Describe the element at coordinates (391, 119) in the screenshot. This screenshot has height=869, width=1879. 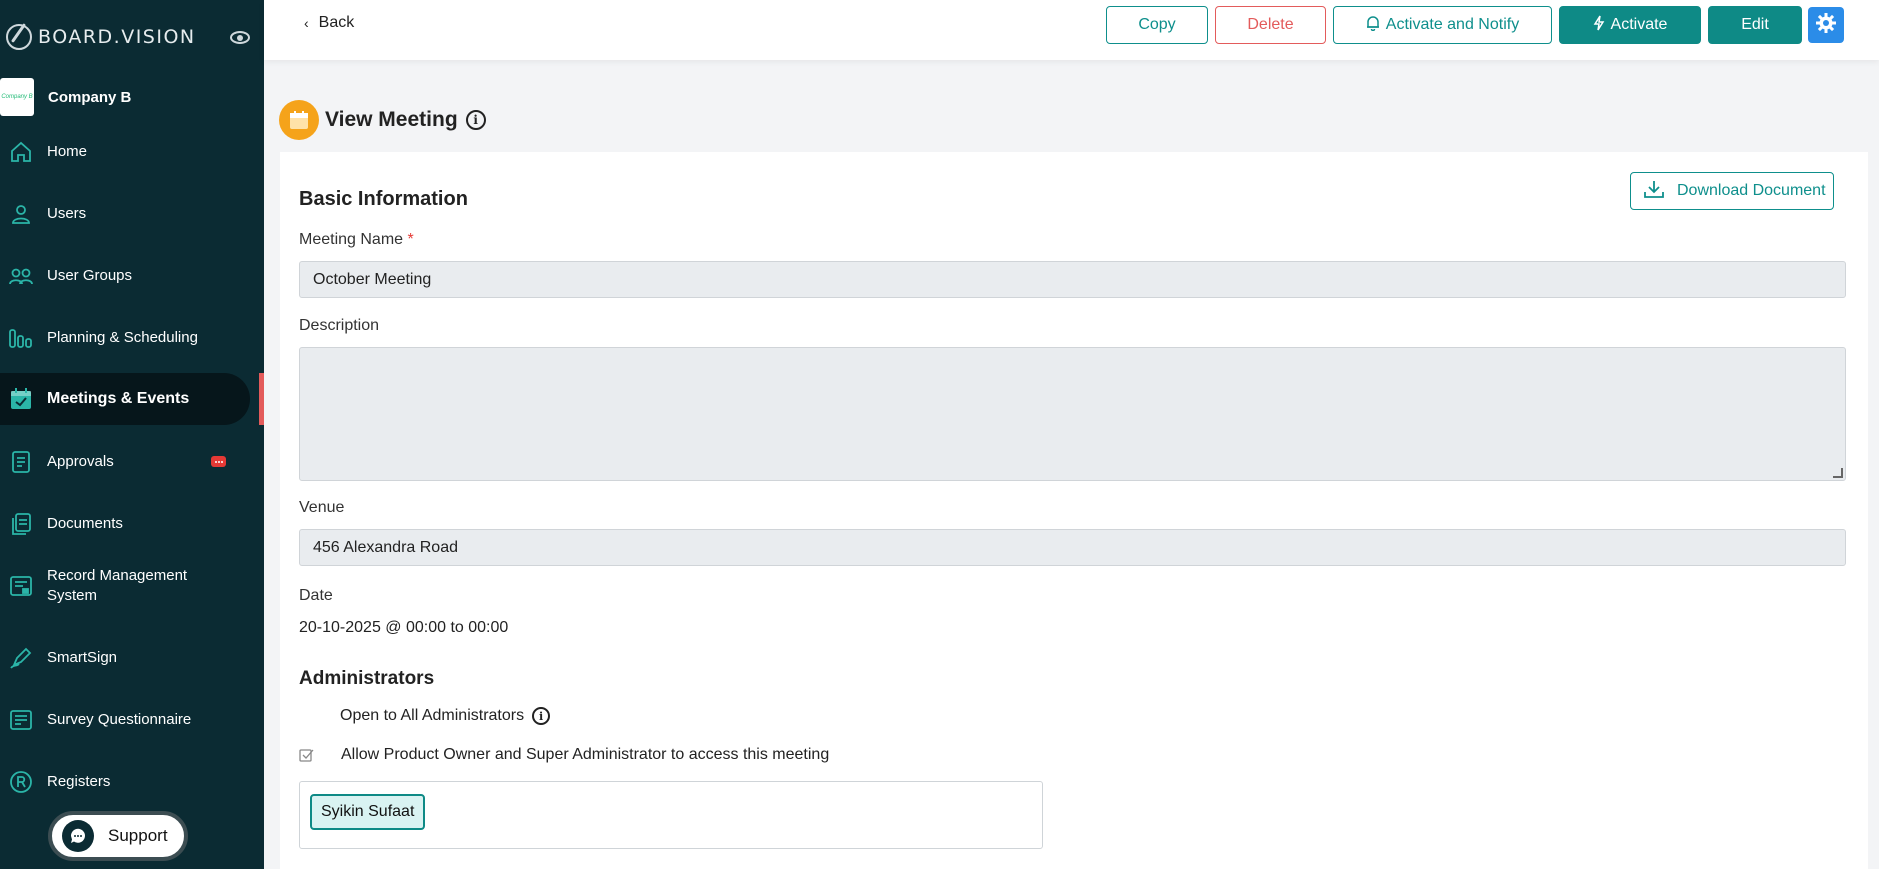
I see `page-title: View Meeting` at that location.